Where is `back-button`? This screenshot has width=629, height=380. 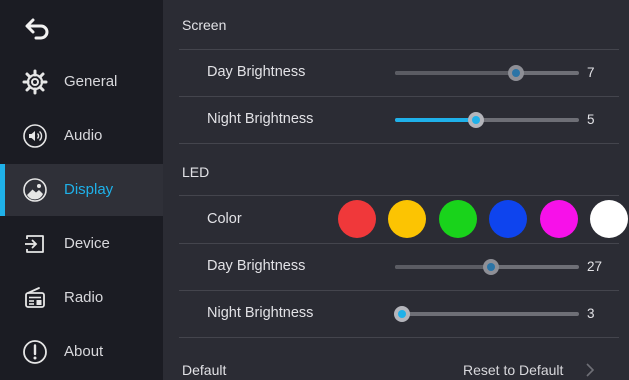
back-button is located at coordinates (37, 30).